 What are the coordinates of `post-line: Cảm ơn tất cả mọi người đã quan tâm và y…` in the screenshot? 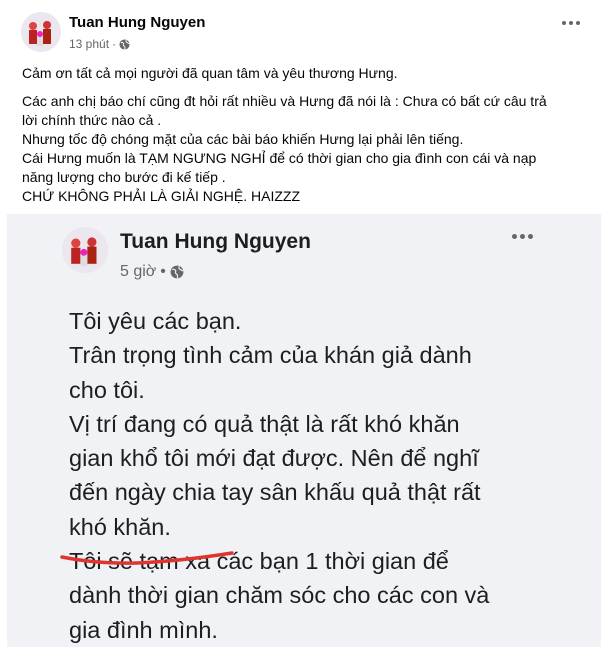 It's located at (210, 73).